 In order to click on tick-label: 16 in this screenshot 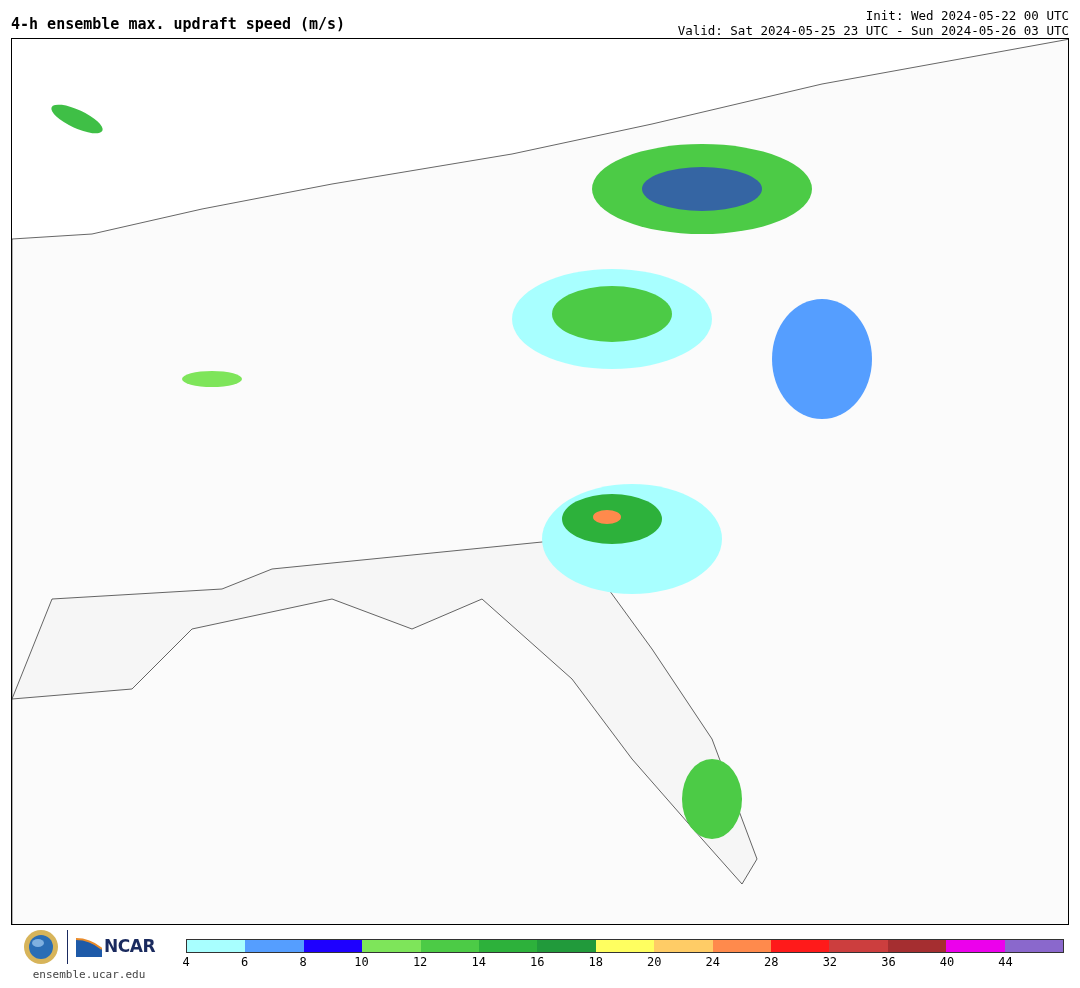, I will do `click(537, 962)`.